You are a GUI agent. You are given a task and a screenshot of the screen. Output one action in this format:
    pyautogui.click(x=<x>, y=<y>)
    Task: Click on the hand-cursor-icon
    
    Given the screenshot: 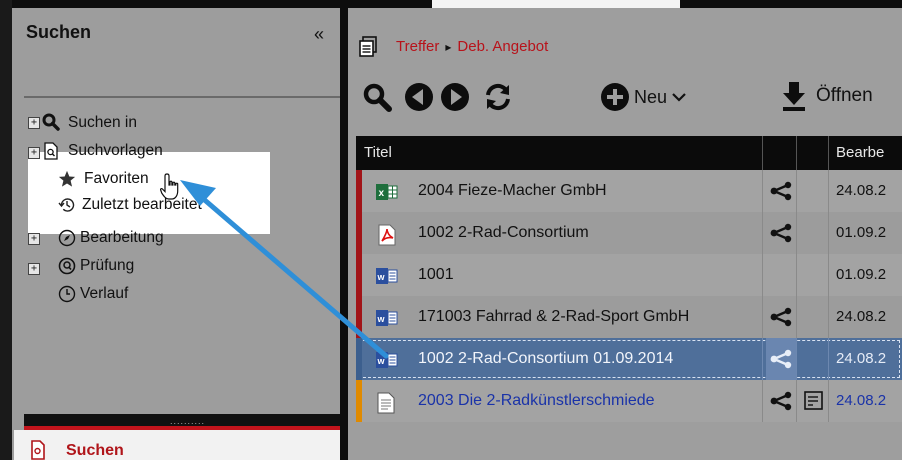 What is the action you would take?
    pyautogui.click(x=169, y=186)
    